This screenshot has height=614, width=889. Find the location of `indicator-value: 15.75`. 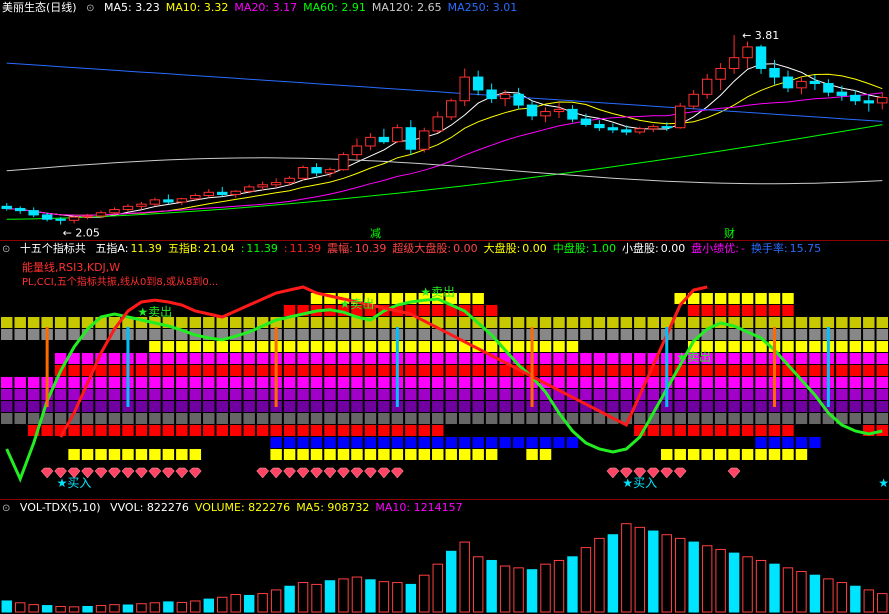

indicator-value: 15.75 is located at coordinates (805, 248).